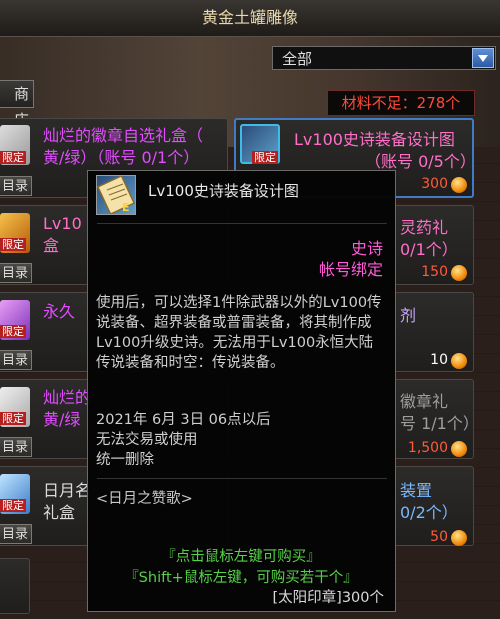  I want to click on scroll-icon: E, so click(116, 195).